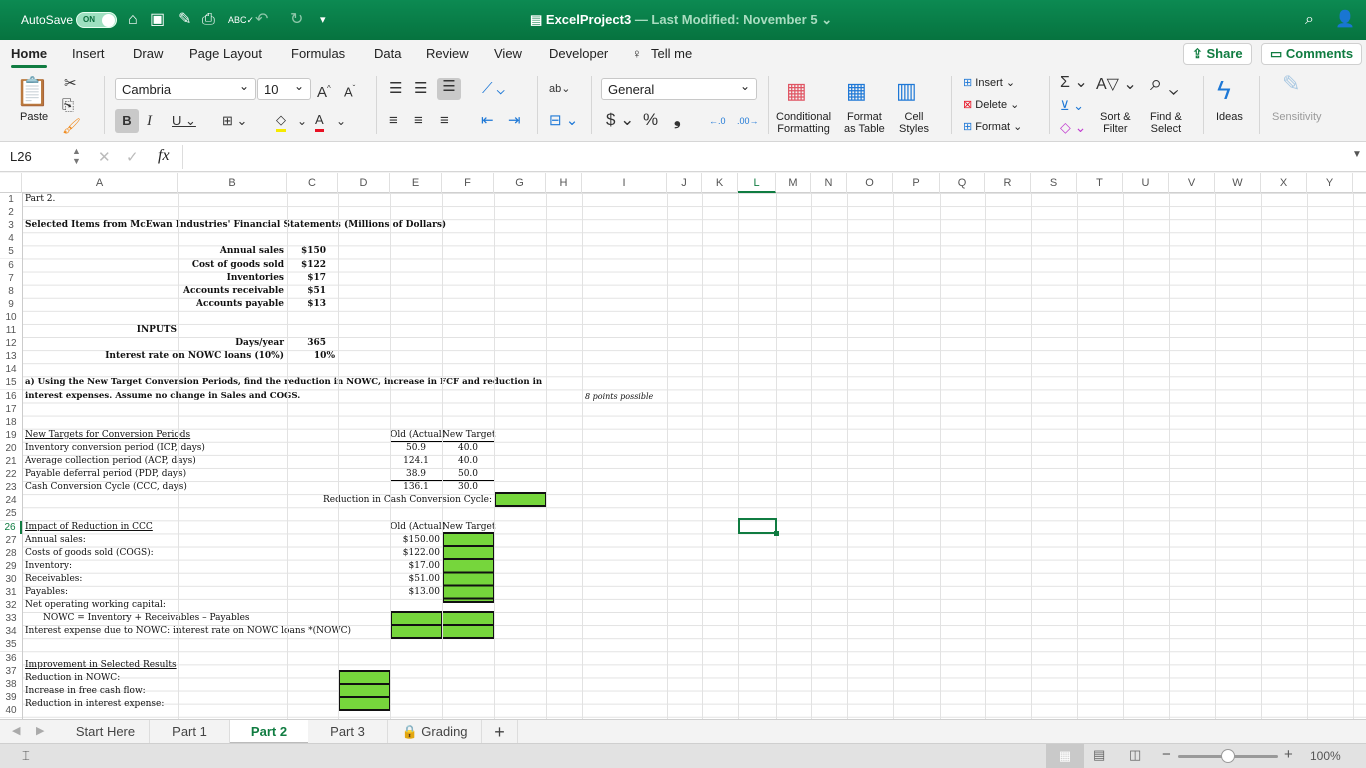 This screenshot has width=1366, height=768. Describe the element at coordinates (349, 90) in the screenshot. I see `decrease-font-size-icon: Aˇ` at that location.